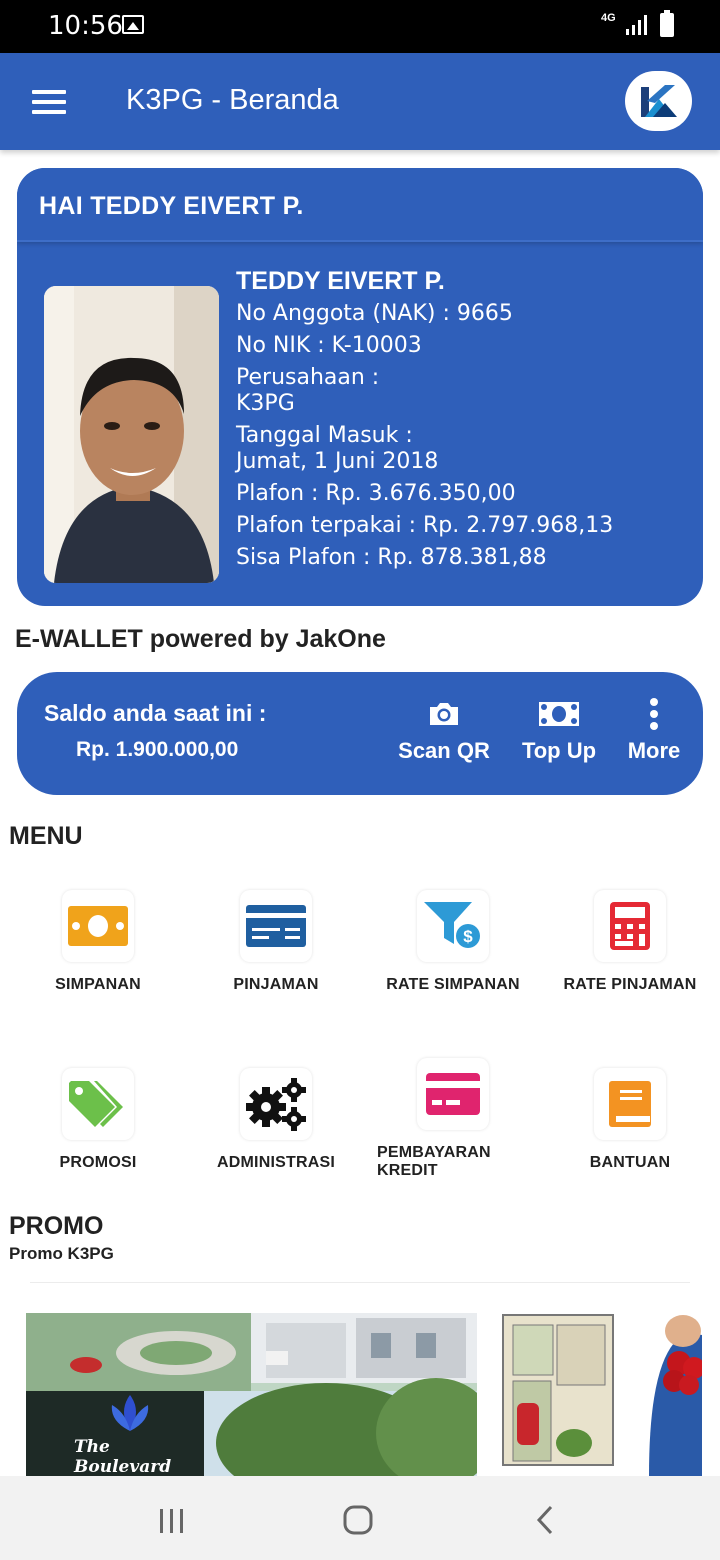  Describe the element at coordinates (630, 1104) in the screenshot. I see `book-icon` at that location.